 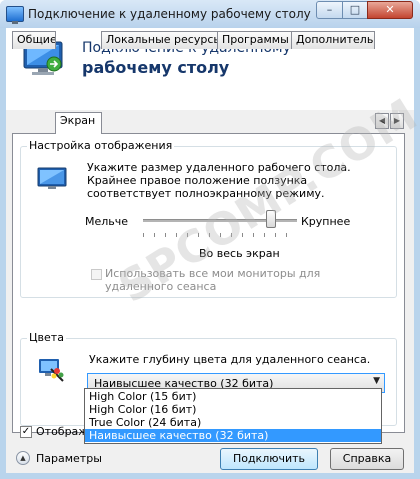 What do you see at coordinates (220, 235) in the screenshot?
I see `slider-ticks` at bounding box center [220, 235].